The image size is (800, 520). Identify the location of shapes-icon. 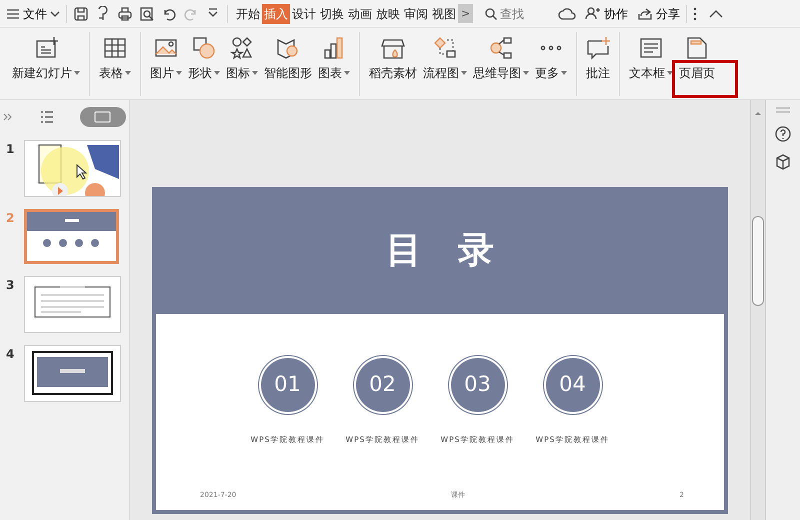
(204, 48).